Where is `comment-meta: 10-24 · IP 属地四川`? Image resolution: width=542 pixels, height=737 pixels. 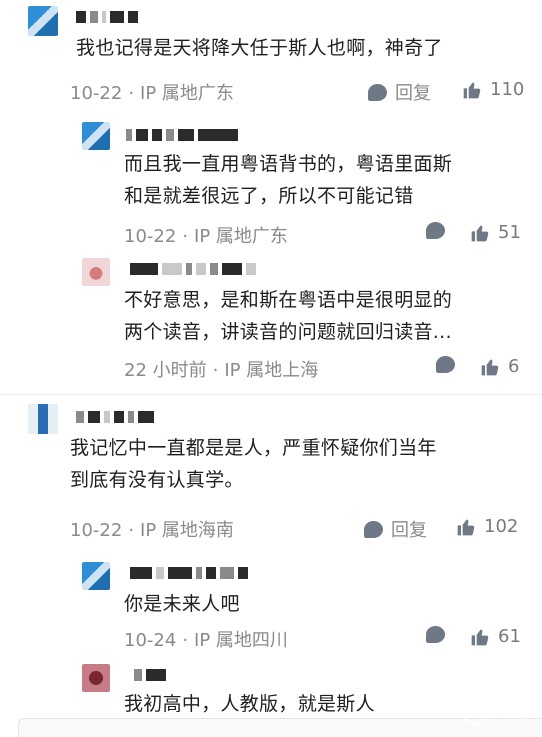 comment-meta: 10-24 · IP 属地四川 is located at coordinates (206, 640).